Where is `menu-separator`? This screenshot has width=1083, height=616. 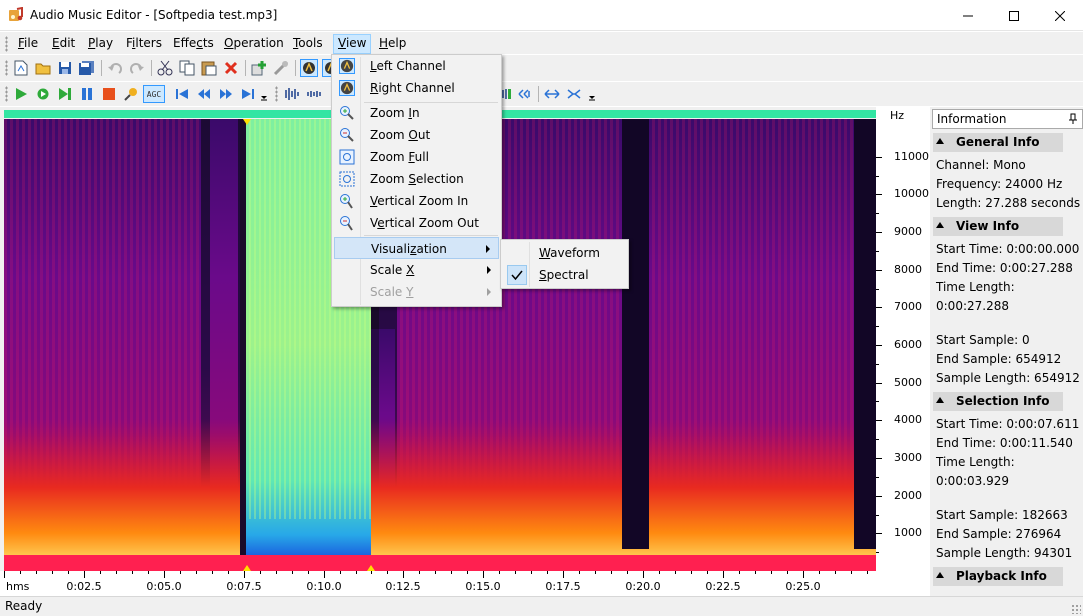
menu-separator is located at coordinates (431, 235).